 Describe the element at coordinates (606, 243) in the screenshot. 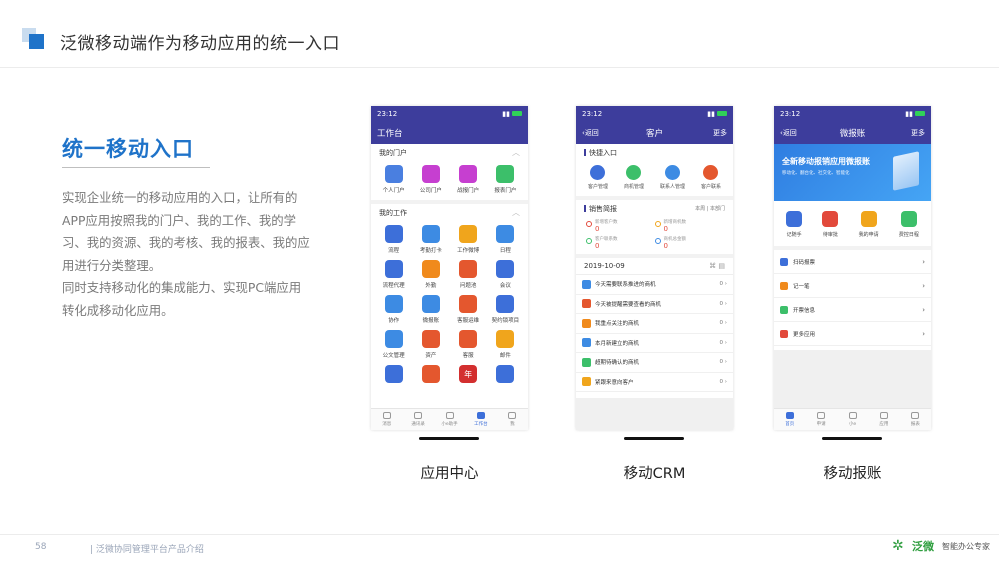

I see `stat-text: 客户联系数 0` at that location.